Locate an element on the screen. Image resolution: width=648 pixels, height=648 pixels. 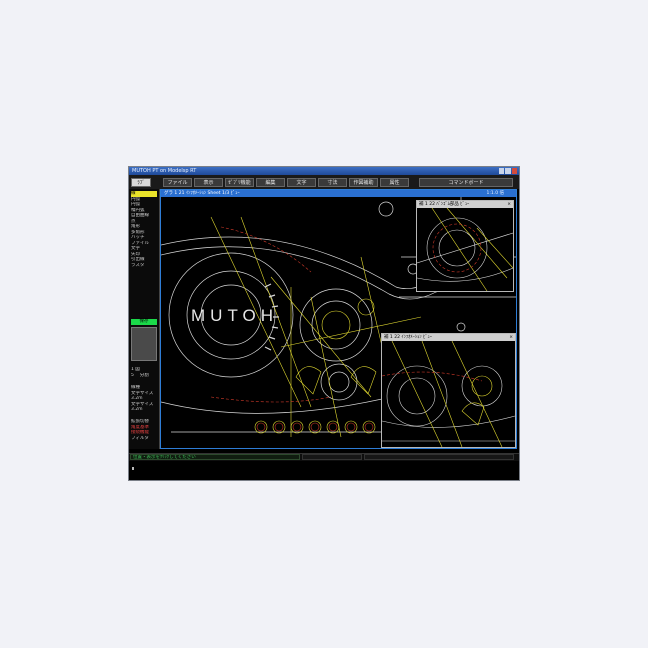
menu-view: 表示 is located at coordinates (208, 182).